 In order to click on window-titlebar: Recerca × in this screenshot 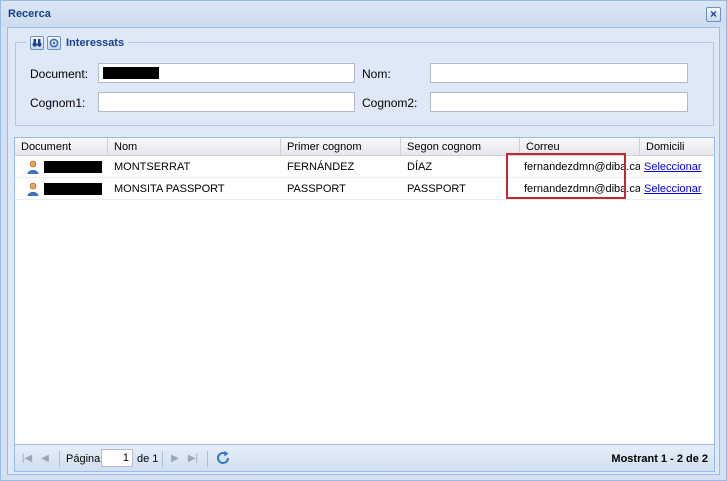, I will do `click(363, 14)`.